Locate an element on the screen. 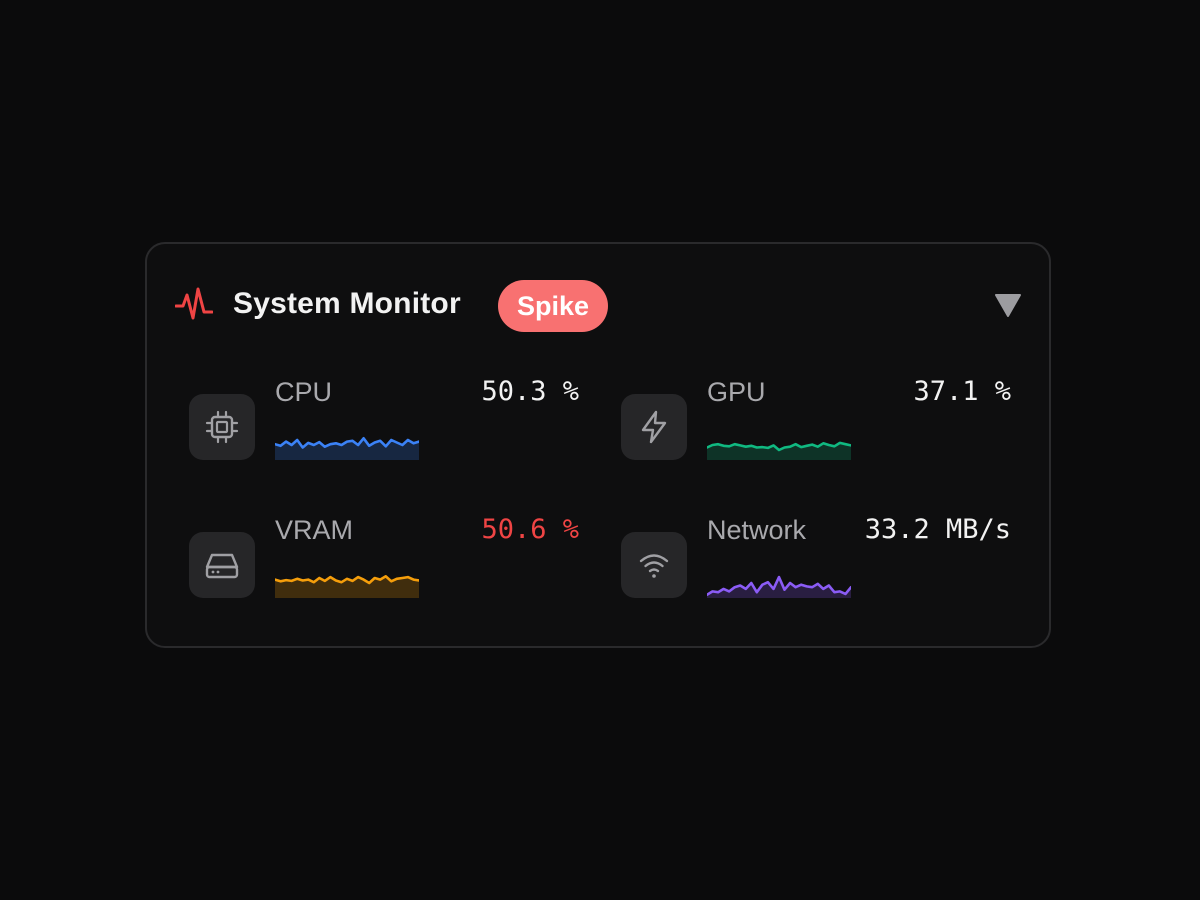 This screenshot has height=900, width=1200. metric-value: 50.3 % is located at coordinates (530, 391).